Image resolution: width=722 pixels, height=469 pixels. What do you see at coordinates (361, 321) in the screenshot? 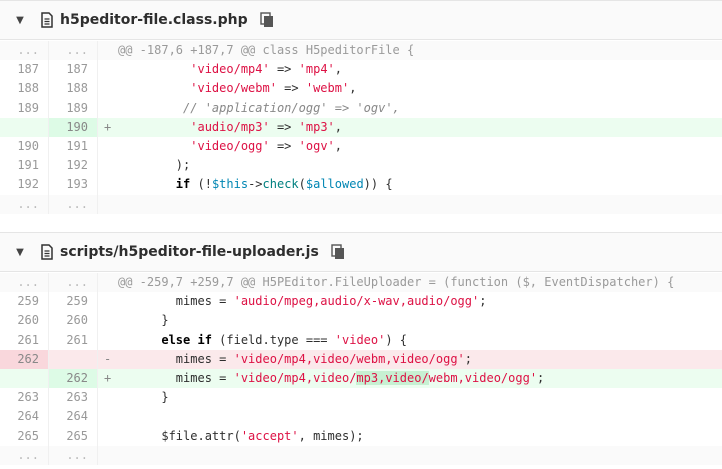
I see `diff-line: 260 260 }` at bounding box center [361, 321].